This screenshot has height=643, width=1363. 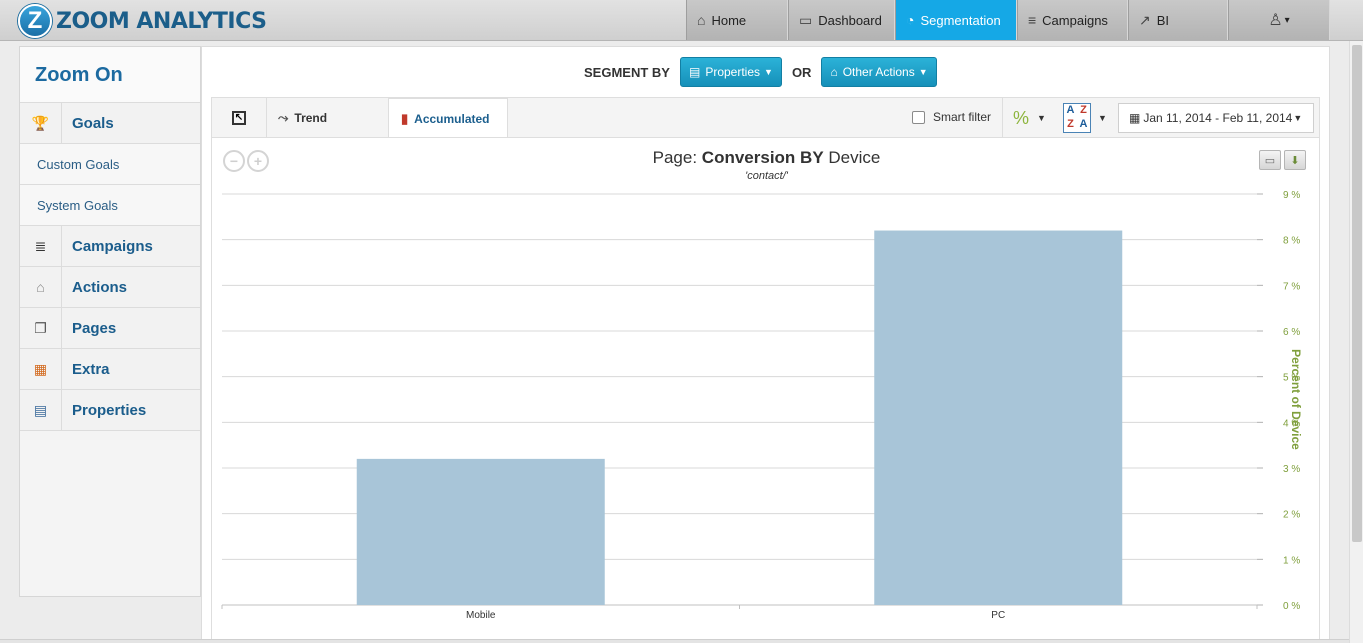 I want to click on sidebar-item-label: Goals, so click(x=93, y=123).